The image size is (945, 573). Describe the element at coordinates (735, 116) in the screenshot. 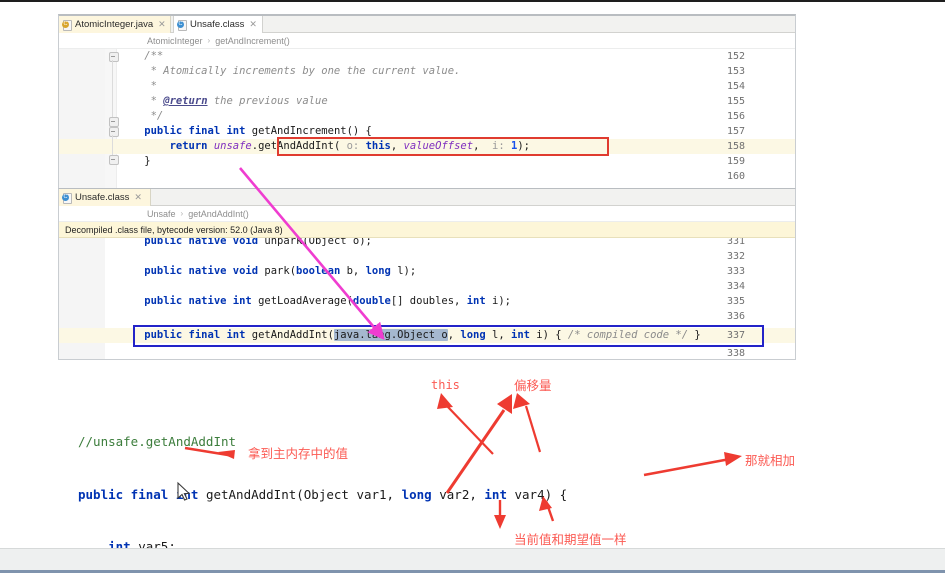

I see `line-number: 156` at that location.